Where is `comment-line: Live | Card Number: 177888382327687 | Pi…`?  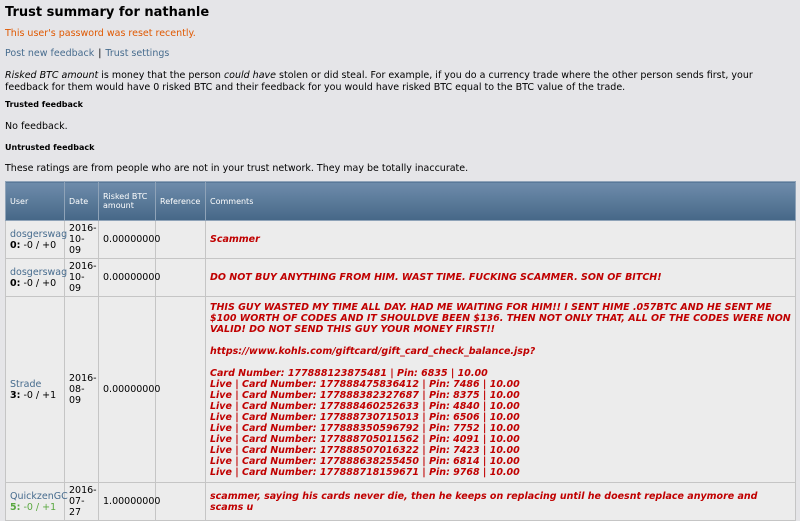
comment-line: Live | Card Number: 177888382327687 | Pi… is located at coordinates (365, 395).